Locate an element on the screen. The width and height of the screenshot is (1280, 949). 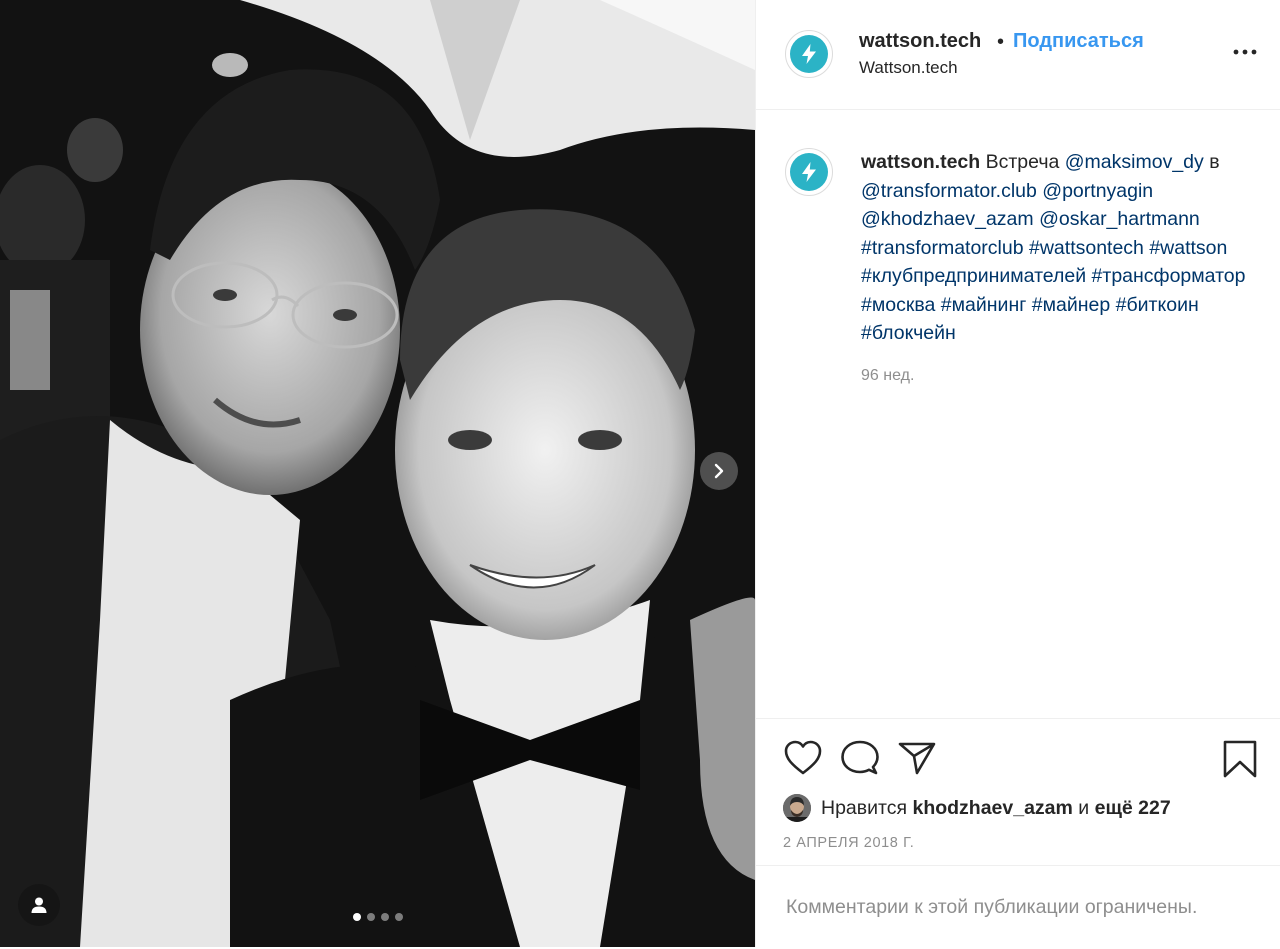
likes-text: Нравится khodzhaev_azam и ещё 227 is located at coordinates (996, 808).